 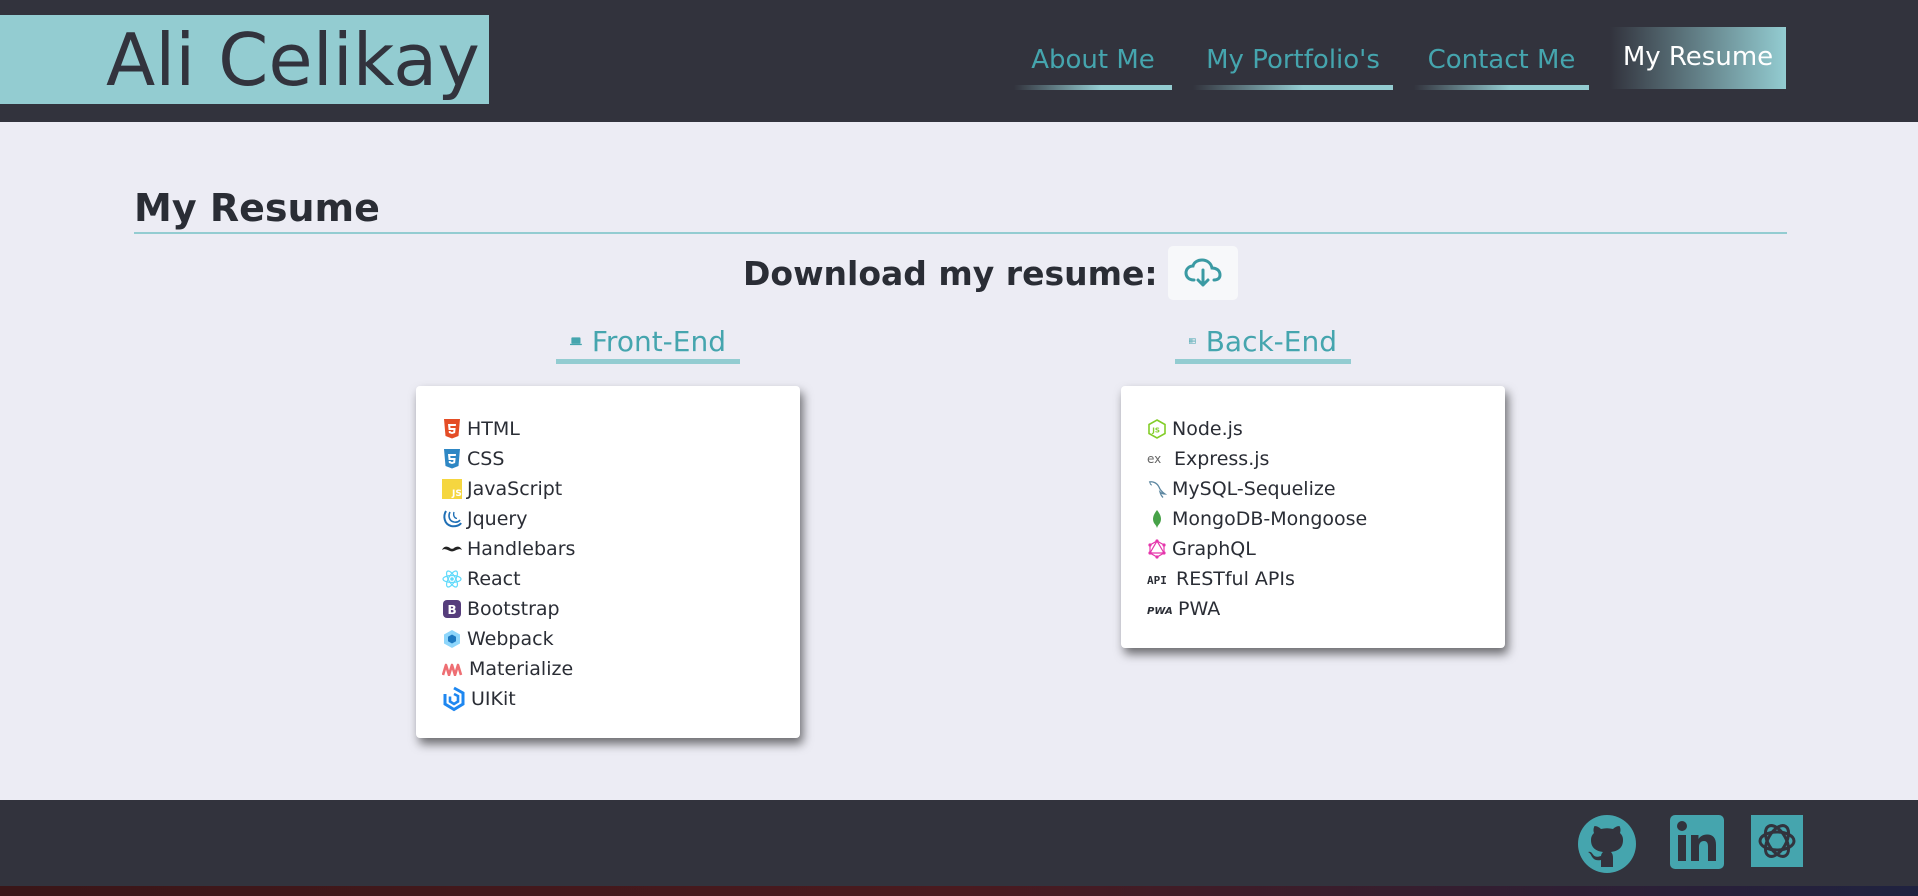 I want to click on skill-label: Handlebars, so click(x=521, y=549).